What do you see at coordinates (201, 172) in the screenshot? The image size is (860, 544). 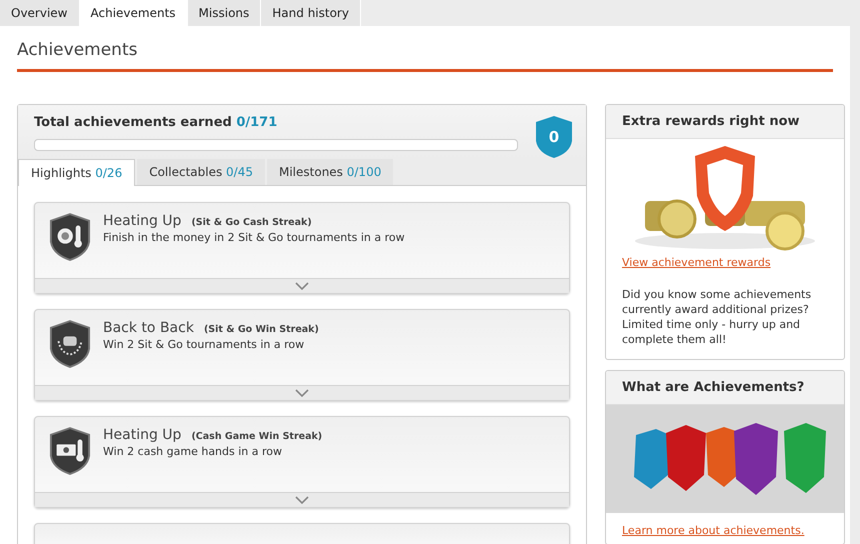 I see `category-tab: Collectables 0/45` at bounding box center [201, 172].